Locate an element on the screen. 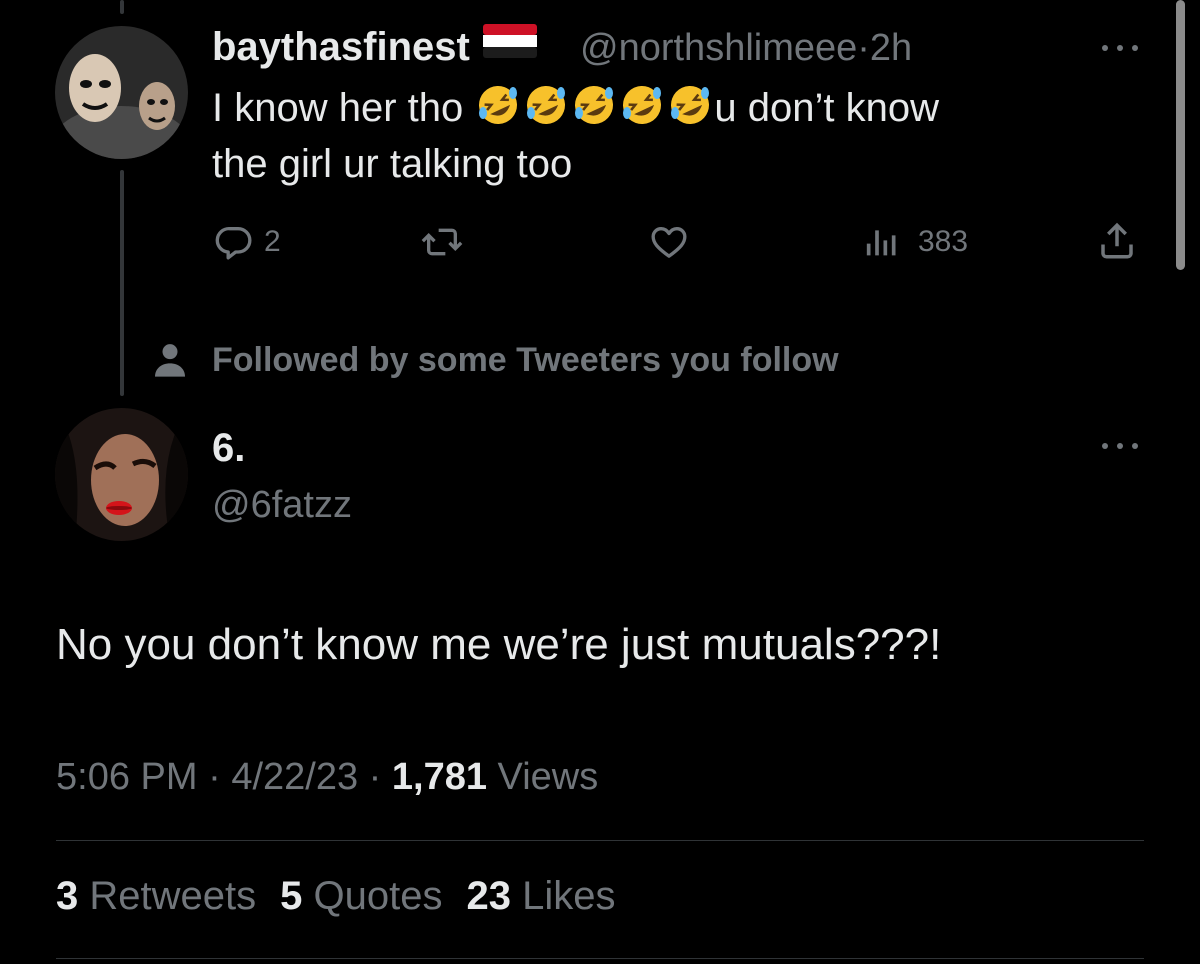  views-button: 383 is located at coordinates (915, 242).